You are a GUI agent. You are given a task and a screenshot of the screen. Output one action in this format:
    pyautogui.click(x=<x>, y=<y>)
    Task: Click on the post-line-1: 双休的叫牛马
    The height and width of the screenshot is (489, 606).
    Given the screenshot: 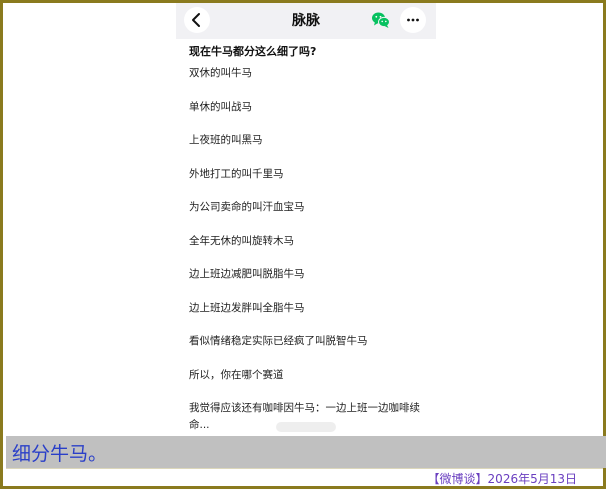 What is the action you would take?
    pyautogui.click(x=220, y=73)
    